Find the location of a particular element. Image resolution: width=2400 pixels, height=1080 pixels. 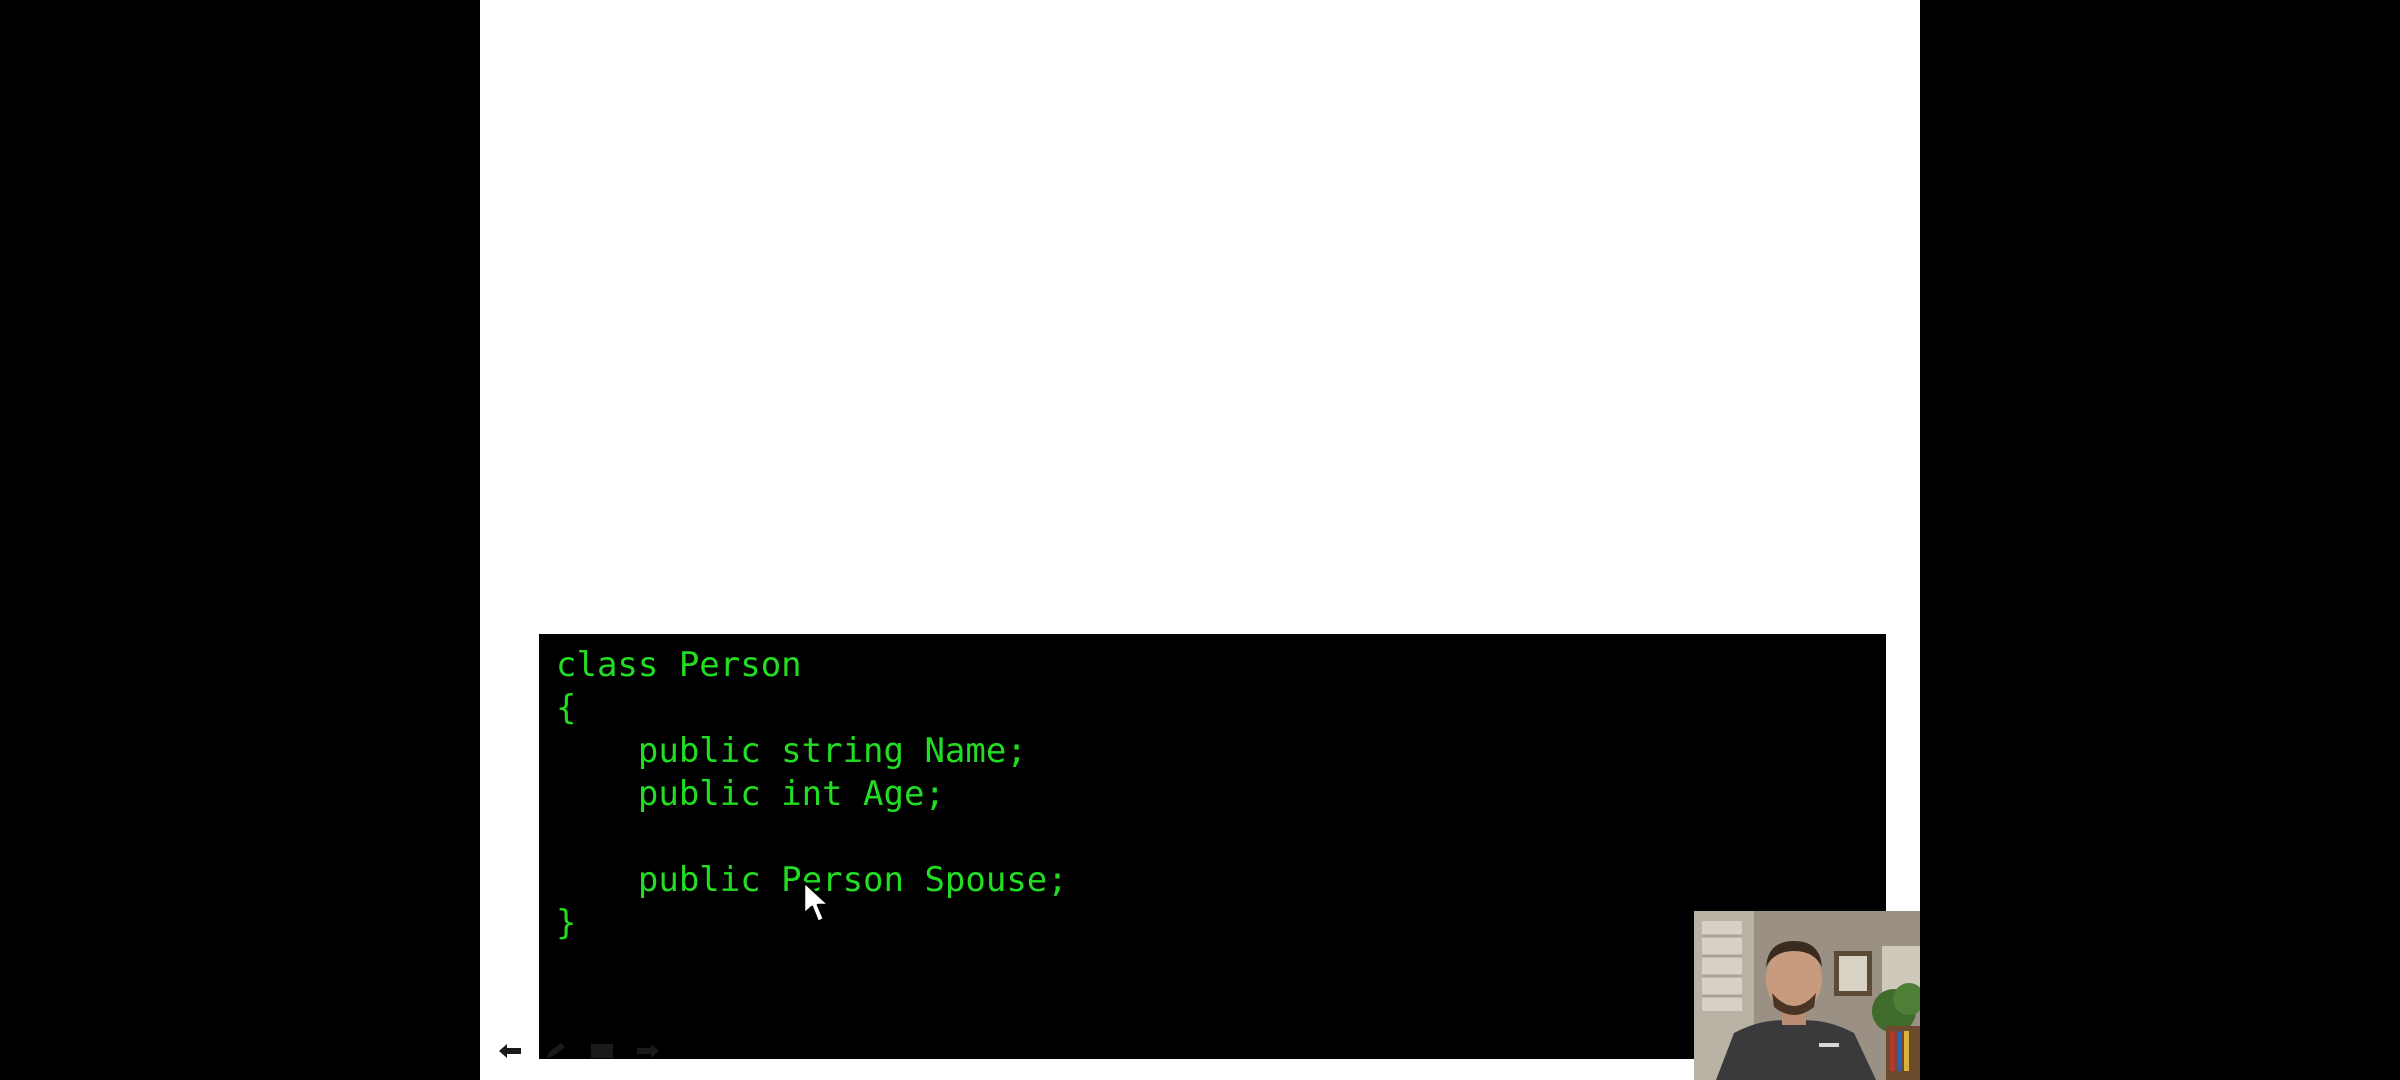

slide-toolbar is located at coordinates (579, 1051).